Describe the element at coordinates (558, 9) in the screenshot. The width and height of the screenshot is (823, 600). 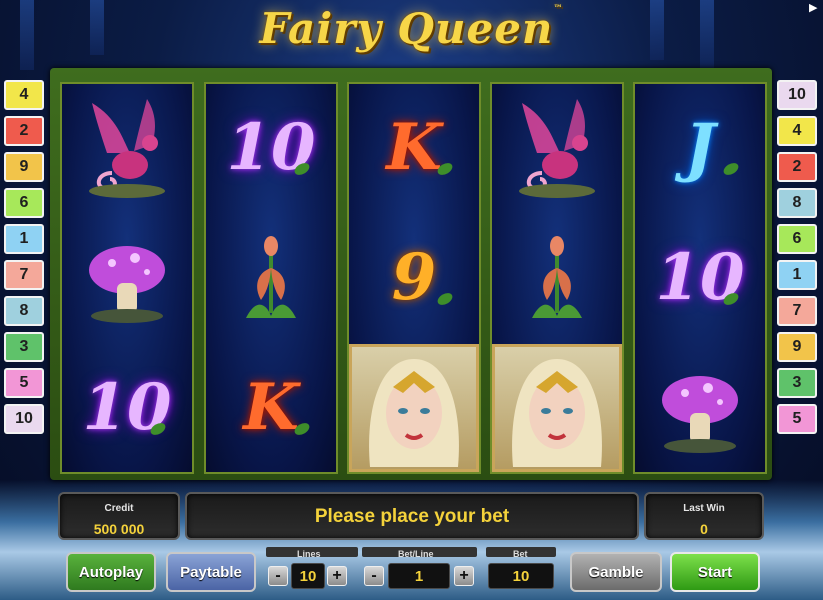
I see `trademark-symbol: ™` at that location.